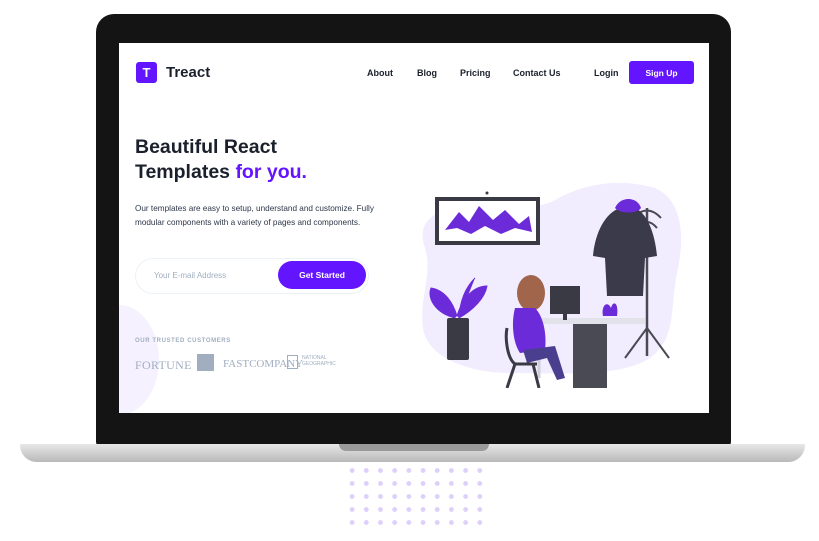 Image resolution: width=819 pixels, height=541 pixels. Describe the element at coordinates (552, 285) in the screenshot. I see `hero-illustration` at that location.